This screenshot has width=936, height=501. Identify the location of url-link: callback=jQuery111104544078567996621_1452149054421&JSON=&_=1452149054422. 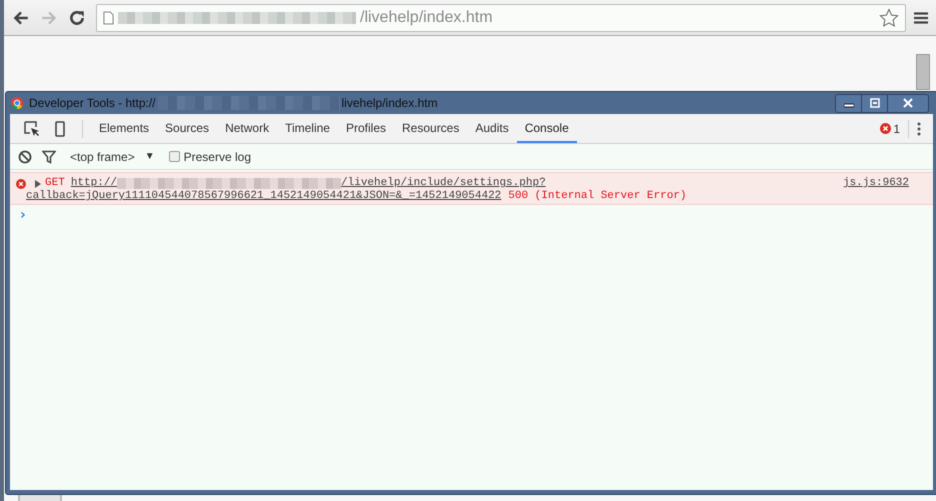
(264, 196).